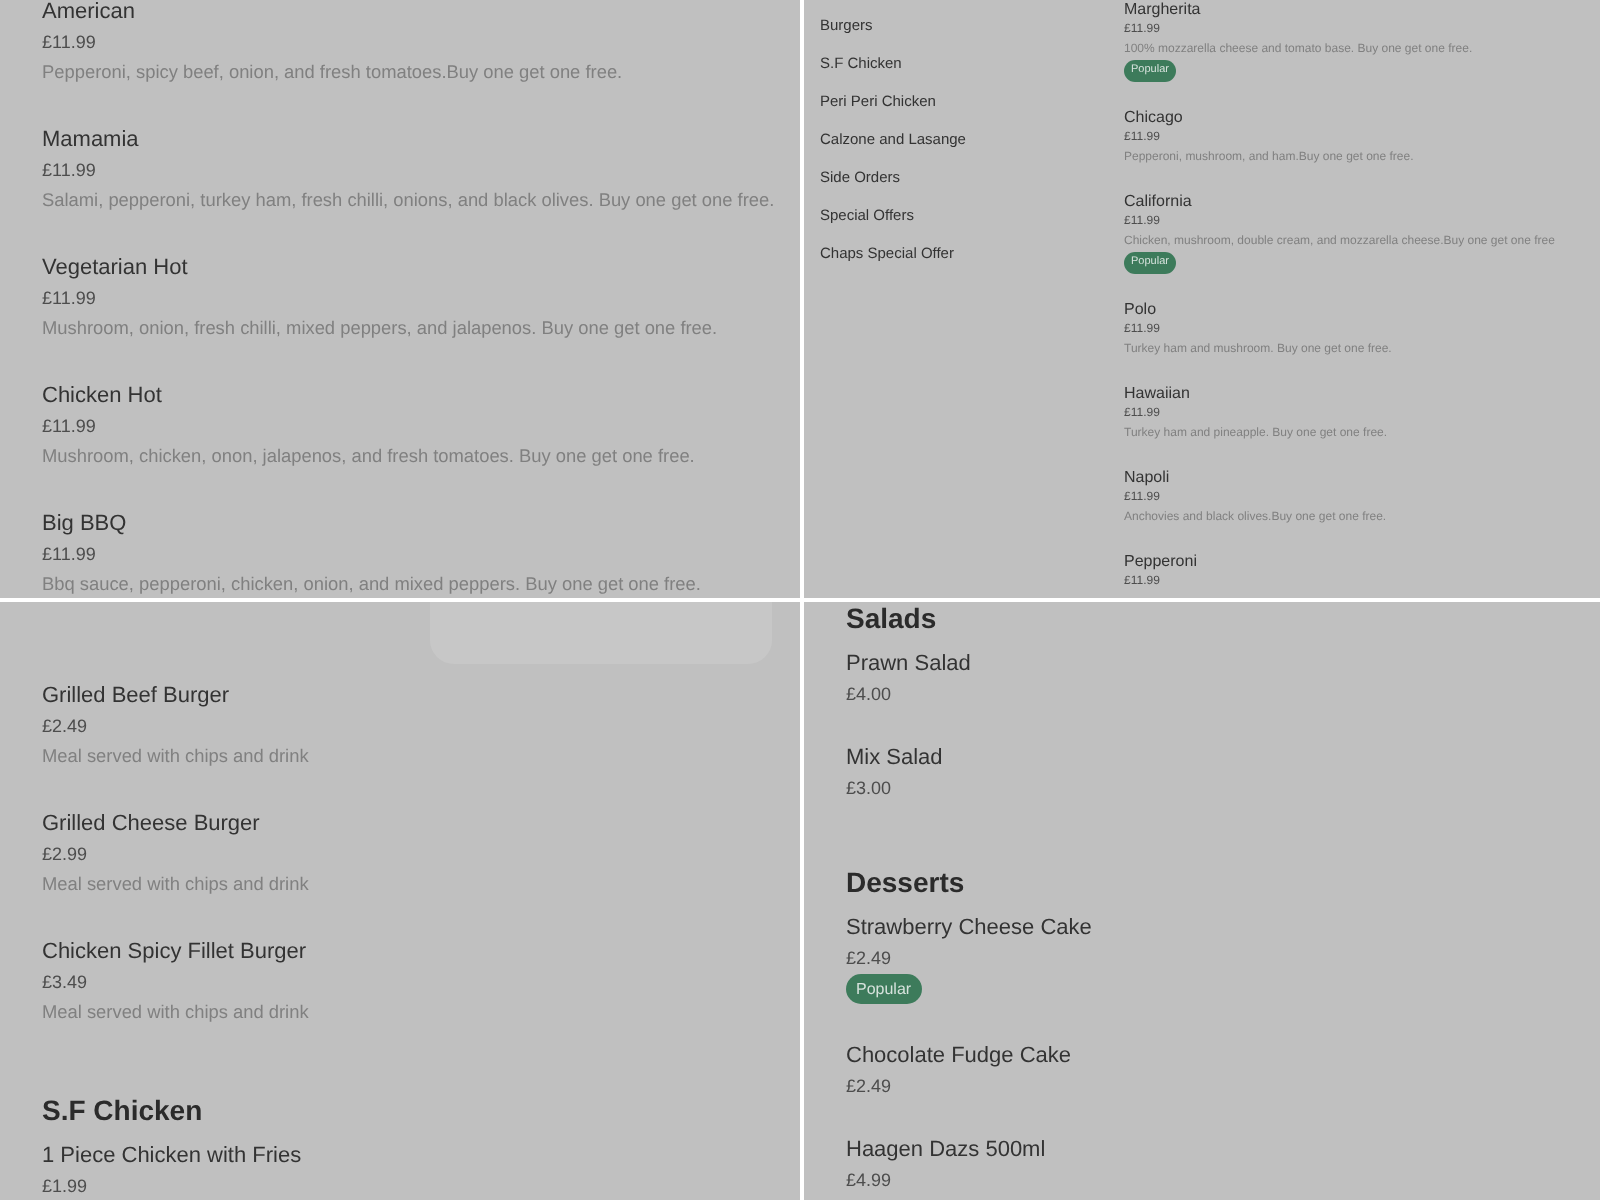 Image resolution: width=1600 pixels, height=1200 pixels. Describe the element at coordinates (65, 1187) in the screenshot. I see `item-price: £1.99` at that location.